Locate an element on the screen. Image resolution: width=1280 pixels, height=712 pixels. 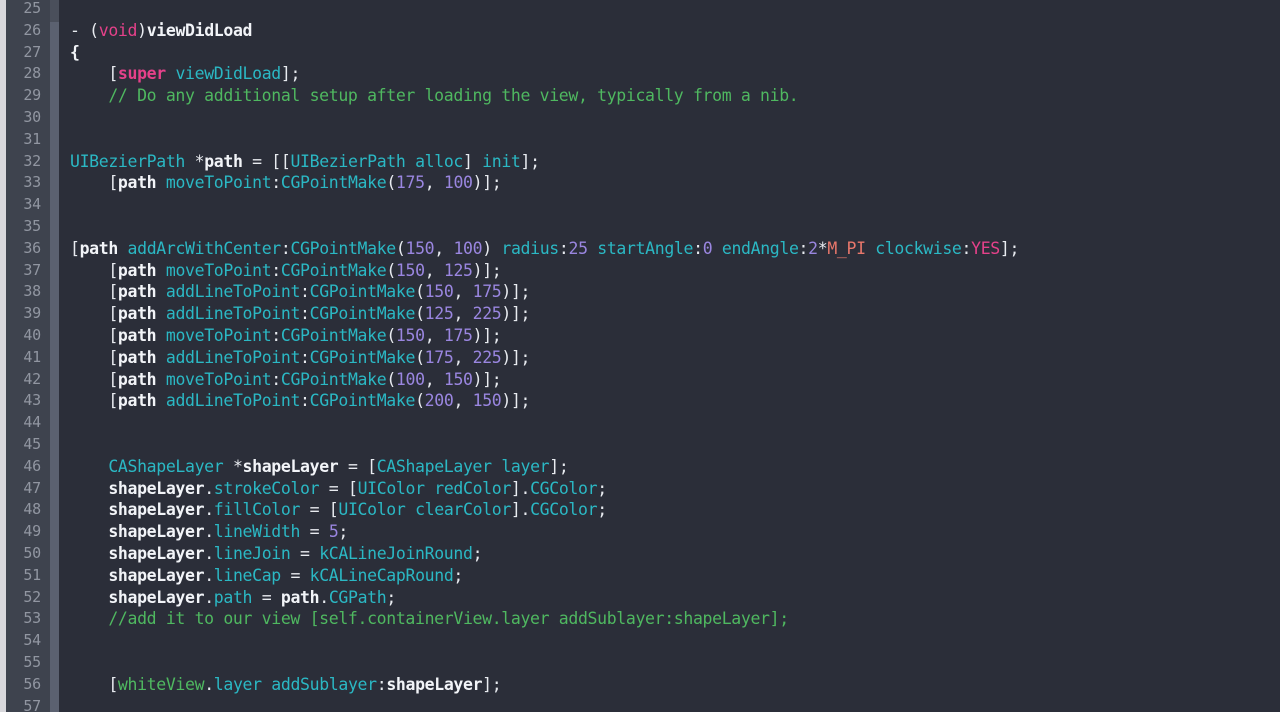
code-token: ; is located at coordinates (602, 488).